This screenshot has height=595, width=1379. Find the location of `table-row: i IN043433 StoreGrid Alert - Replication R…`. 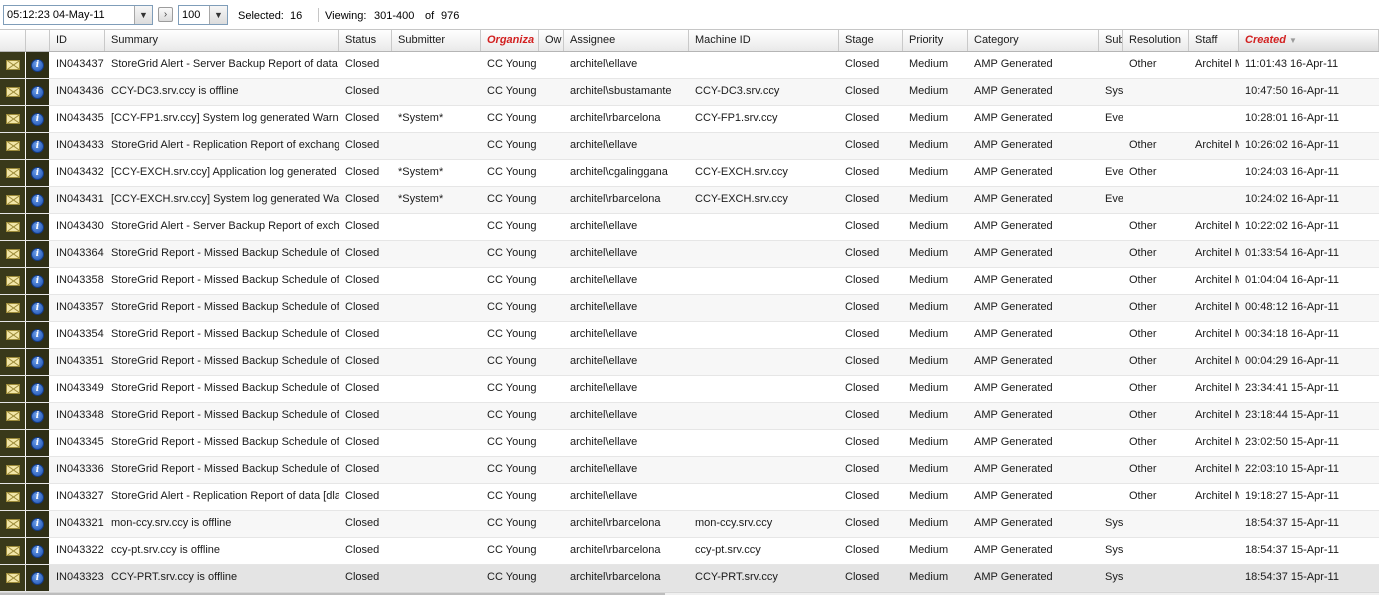

table-row: i IN043433 StoreGrid Alert - Replication R… is located at coordinates (689, 146).